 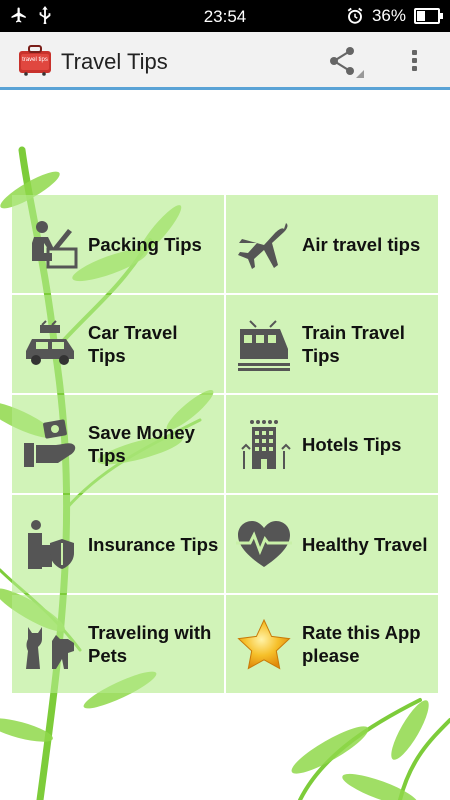 I want to click on tile-train-travel-tips: Train Travel Tips, so click(x=332, y=344).